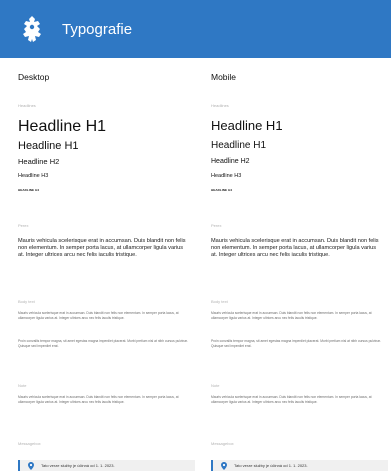  What do you see at coordinates (32, 29) in the screenshot?
I see `czech-lion-emblem-icon` at bounding box center [32, 29].